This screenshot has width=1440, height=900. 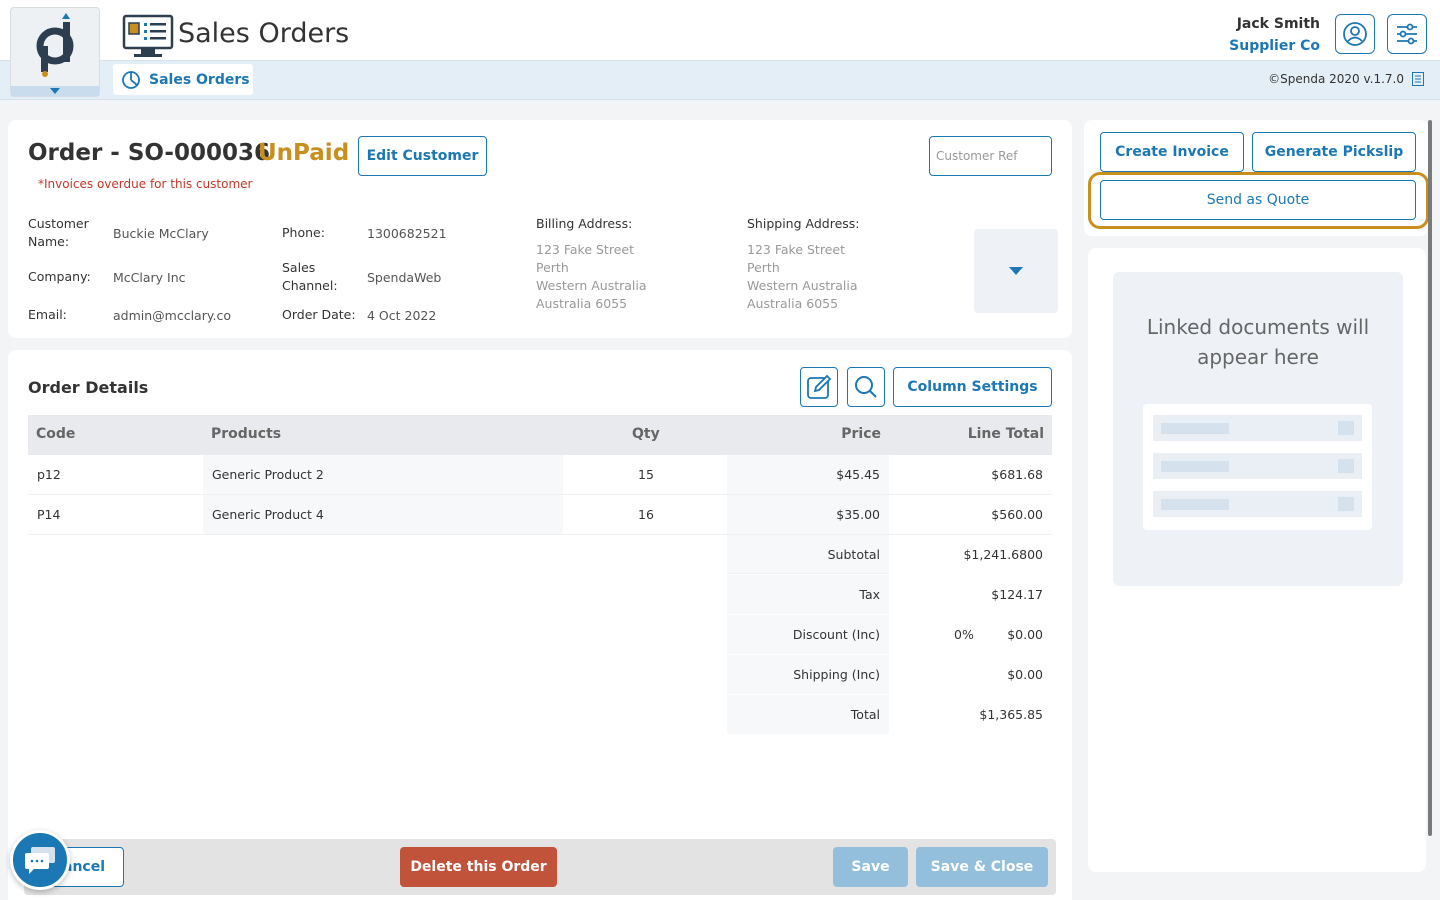 What do you see at coordinates (861, 434) in the screenshot?
I see `column-header-price: Price` at bounding box center [861, 434].